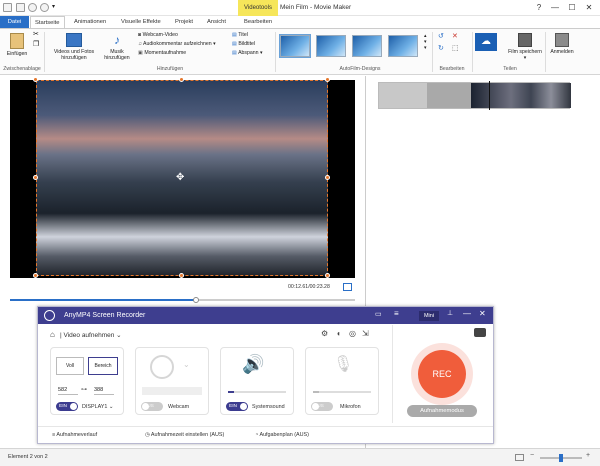 This screenshot has width=600, height=466. What do you see at coordinates (44, 7) in the screenshot?
I see `redo-icon` at bounding box center [44, 7].